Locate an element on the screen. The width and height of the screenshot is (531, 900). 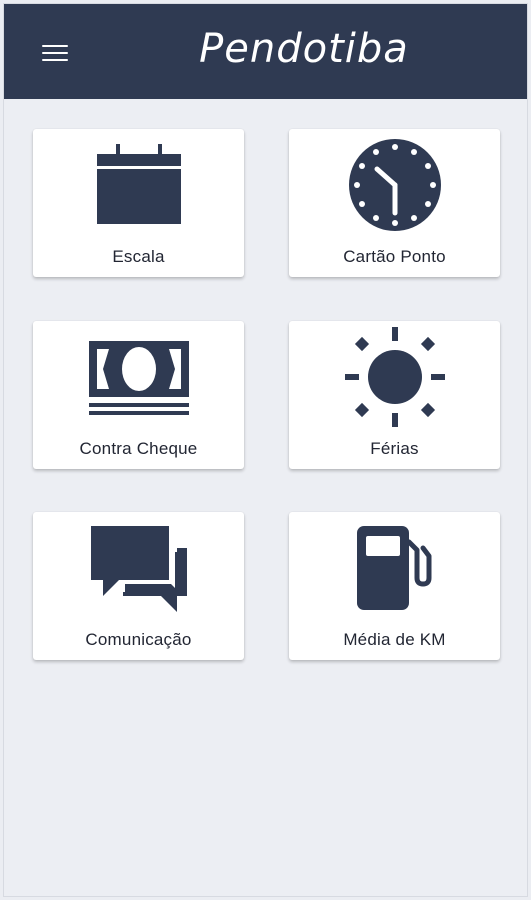
fuel-pump-icon is located at coordinates (394, 568).